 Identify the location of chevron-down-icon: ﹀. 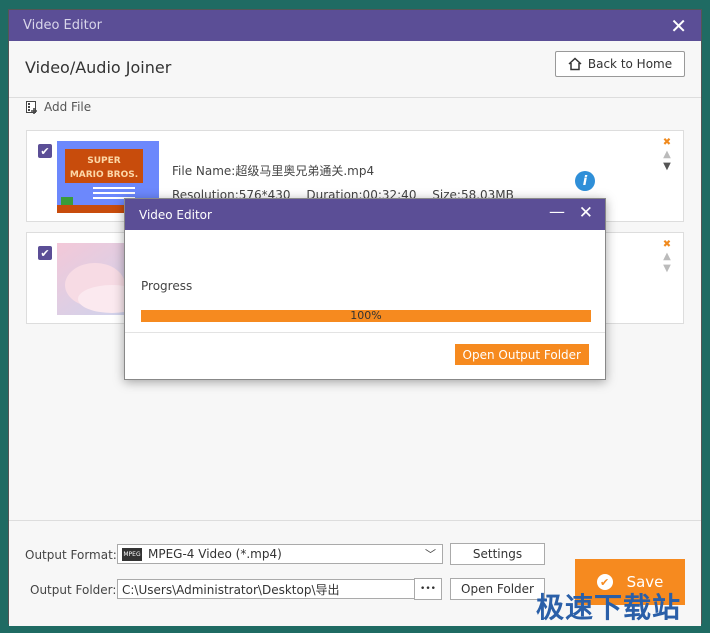
(430, 554).